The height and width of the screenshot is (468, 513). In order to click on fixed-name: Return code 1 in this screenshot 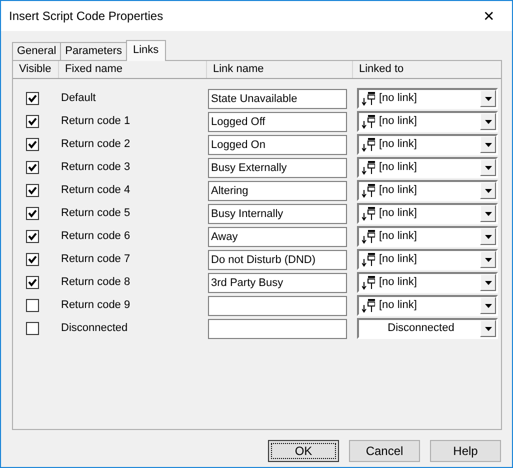, I will do `click(95, 121)`.